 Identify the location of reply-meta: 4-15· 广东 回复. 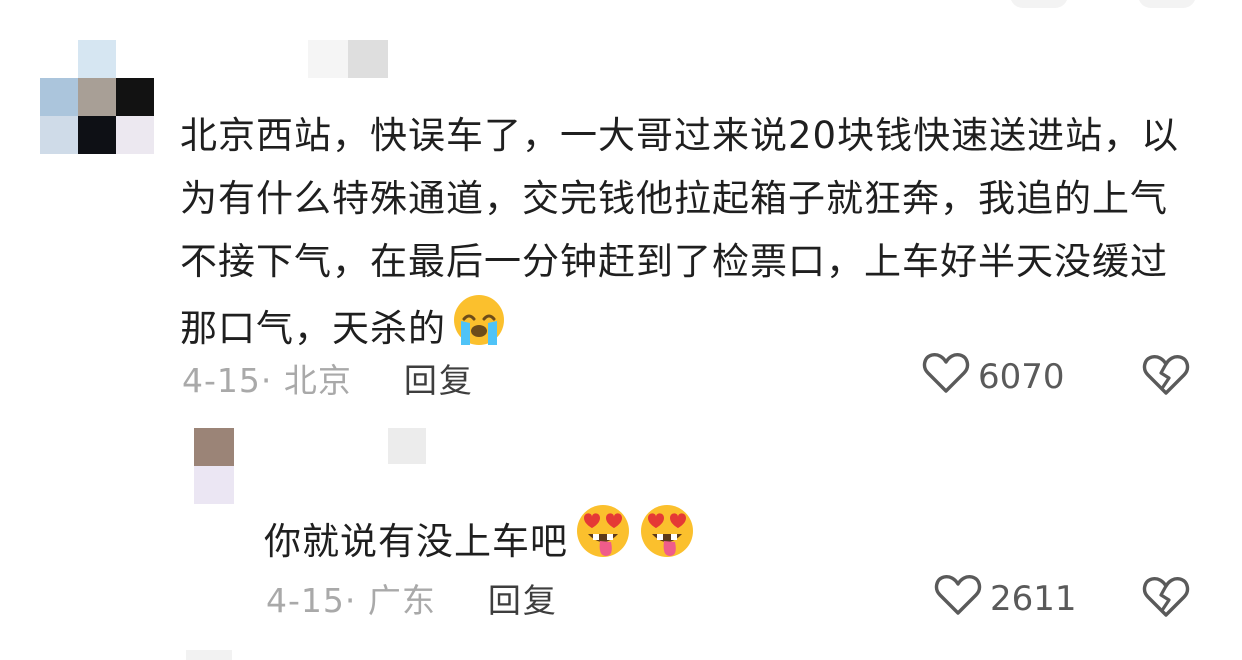
(412, 598).